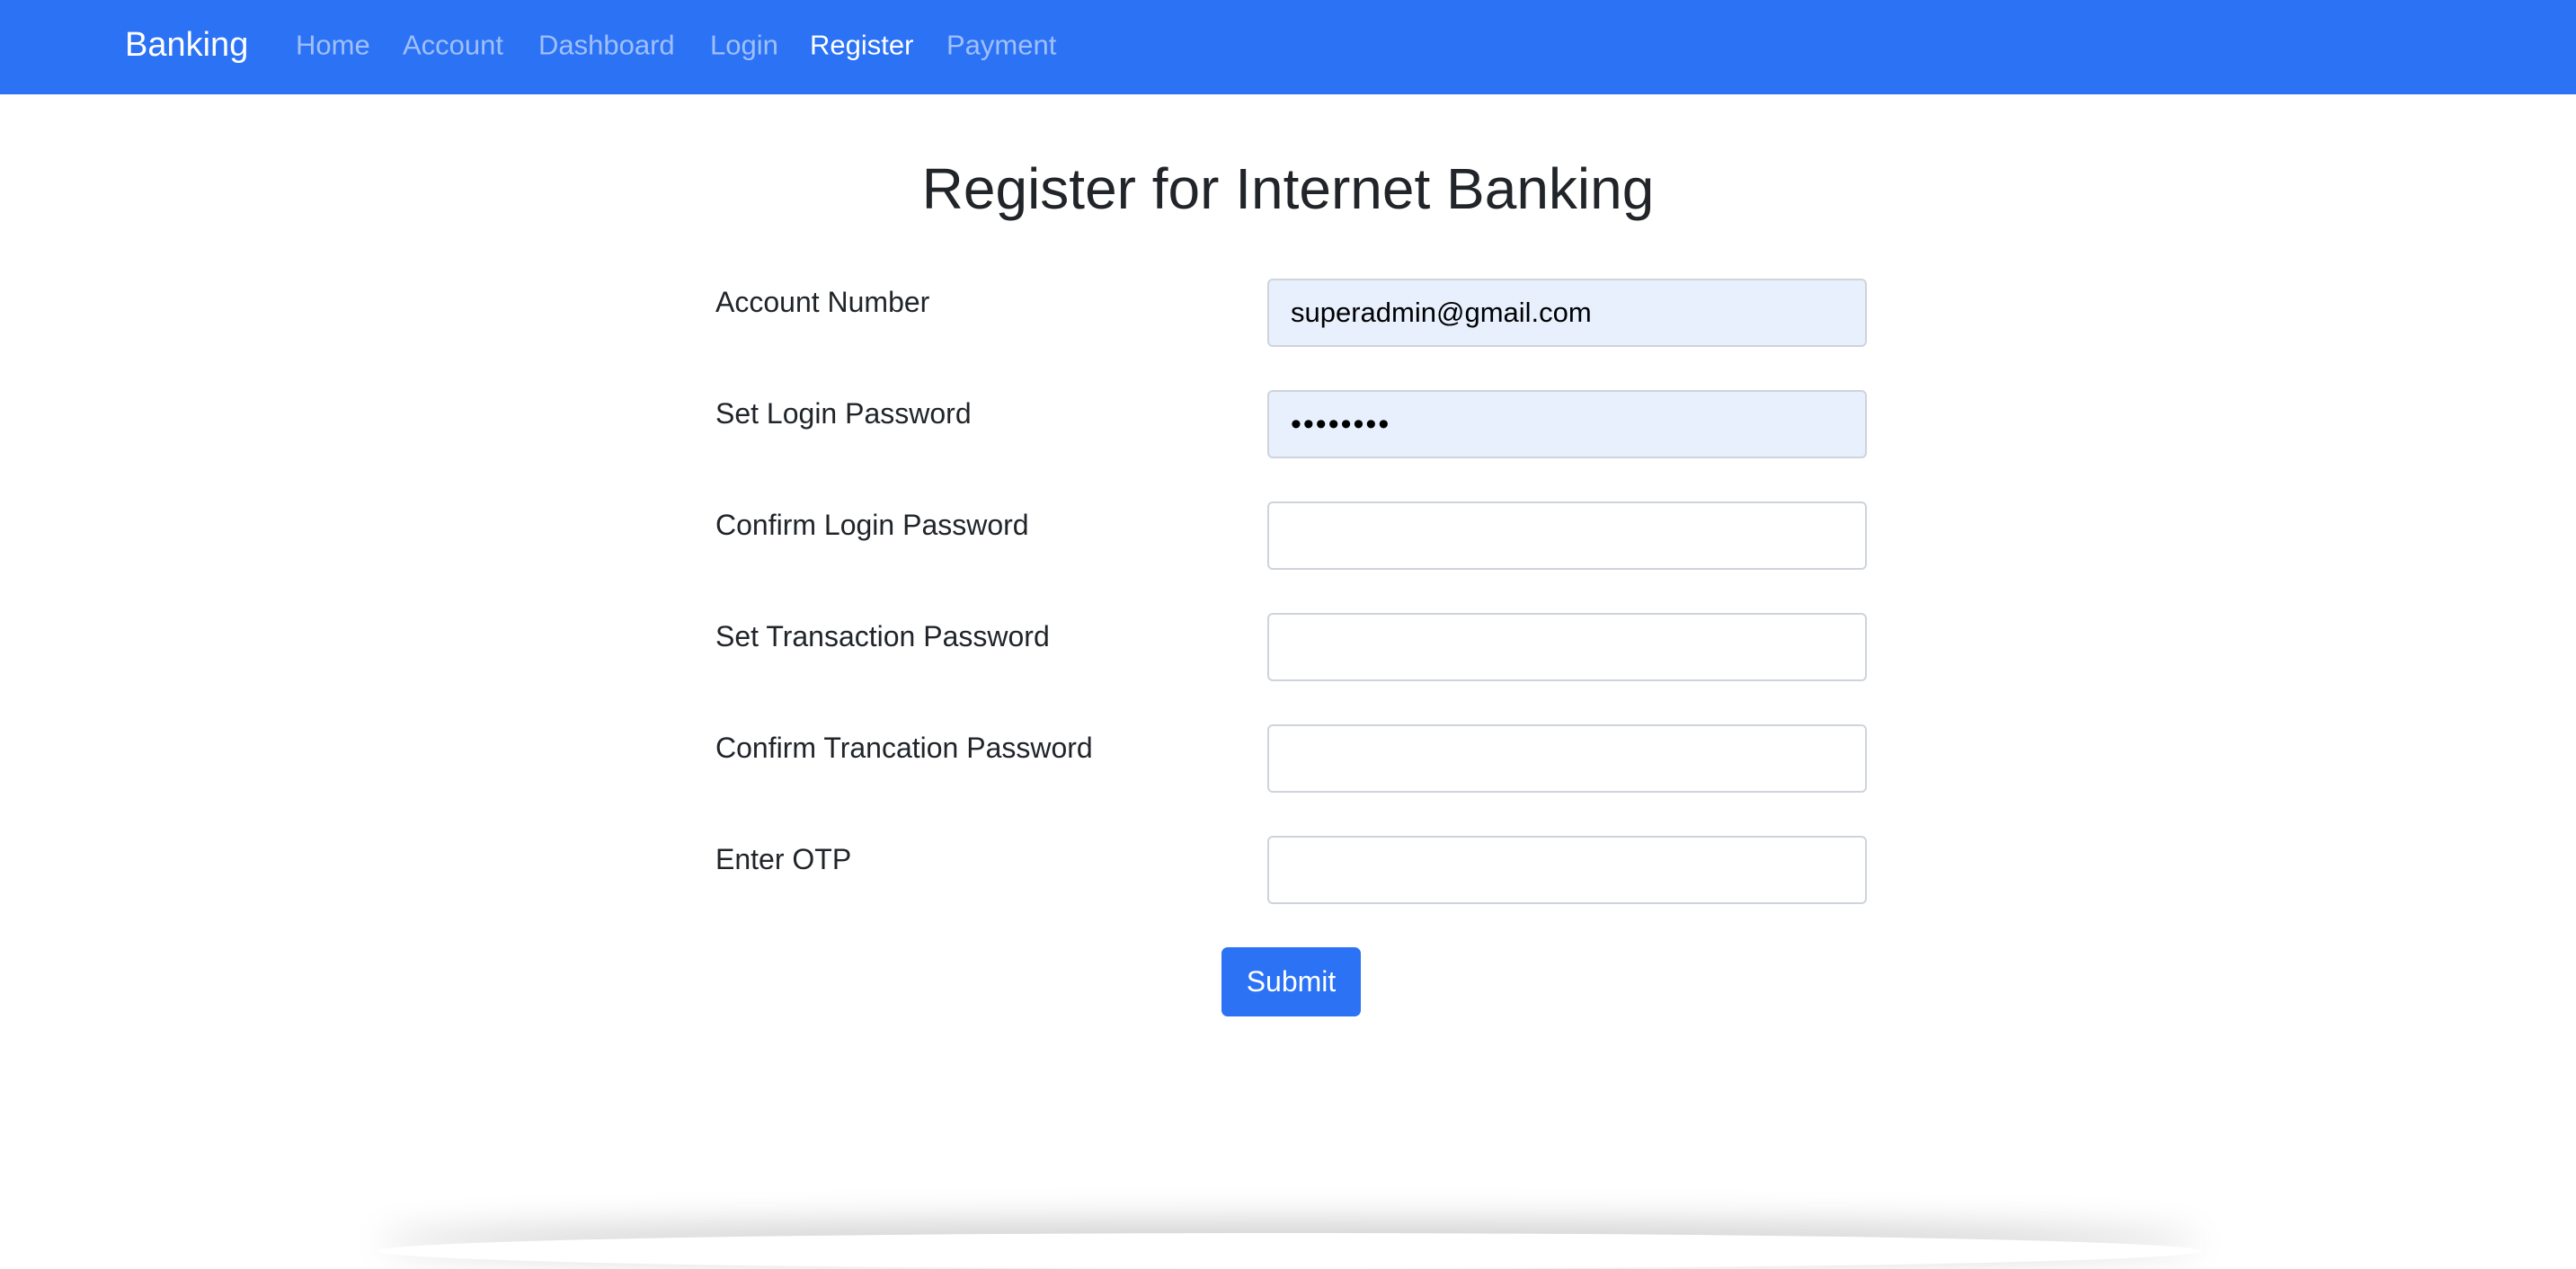  Describe the element at coordinates (904, 748) in the screenshot. I see `confirm-transaction-password-label: Confirm Trancation Password` at that location.